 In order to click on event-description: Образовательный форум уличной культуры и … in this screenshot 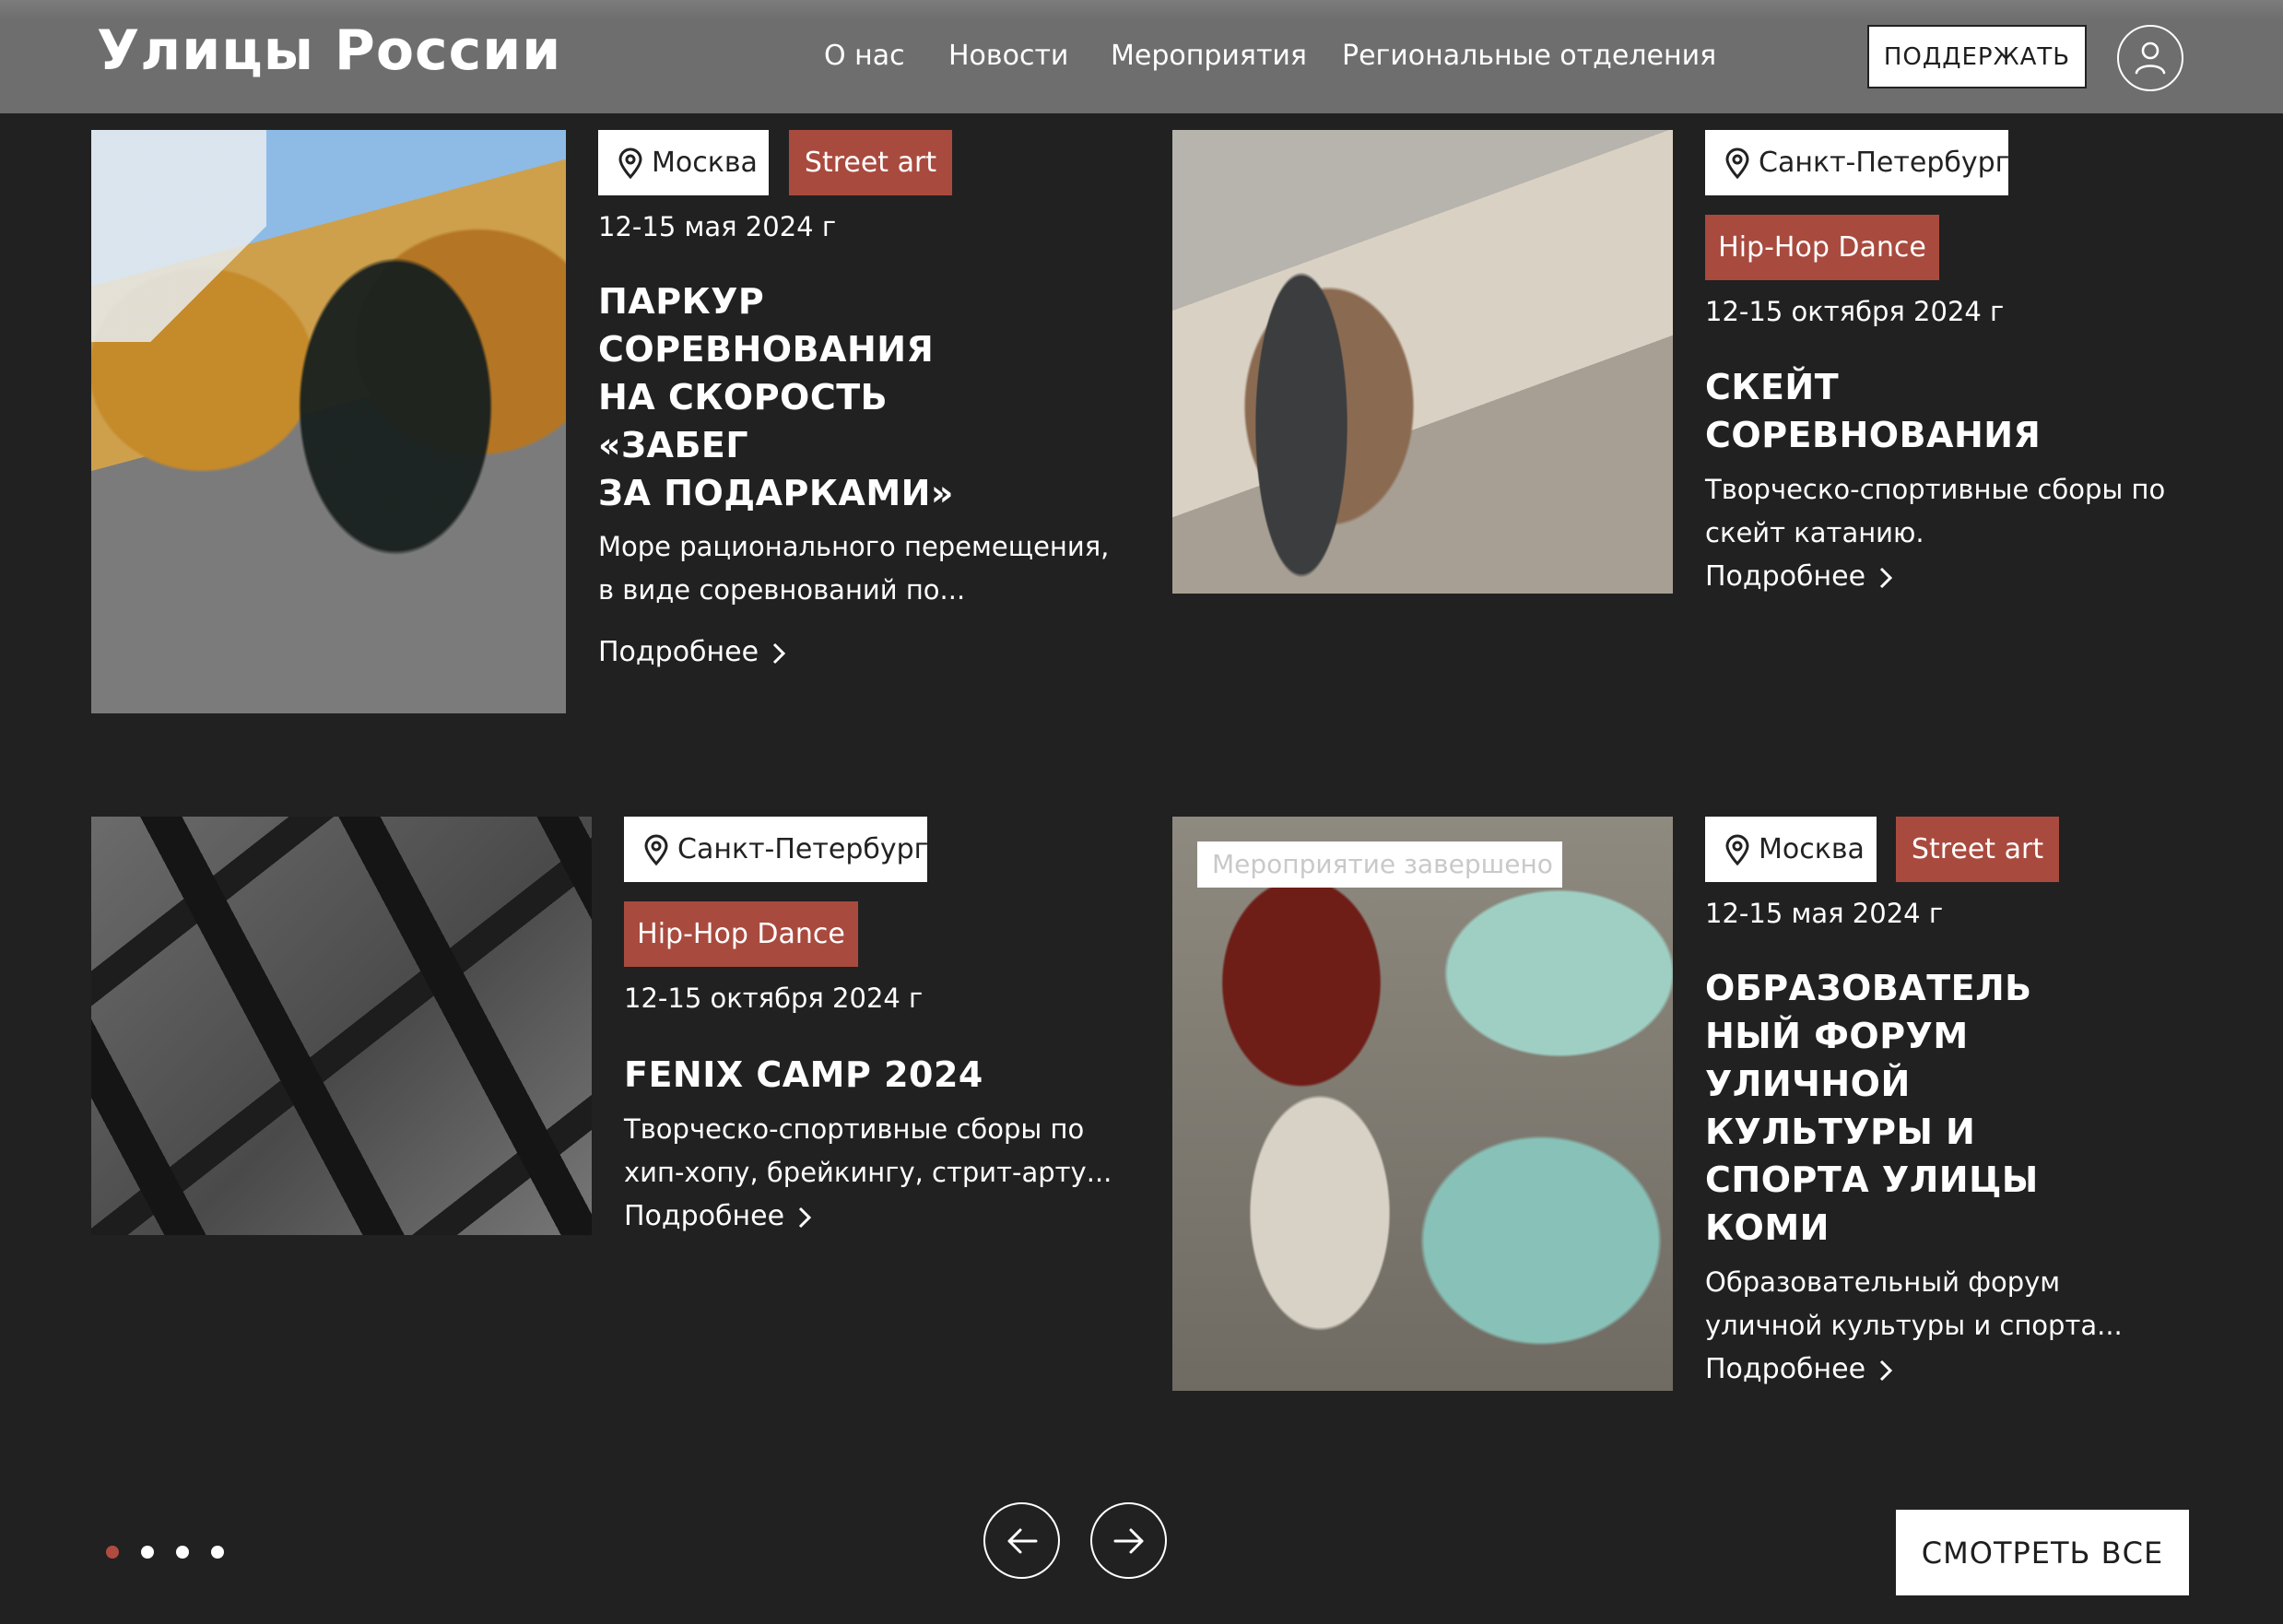, I will do `click(1914, 1303)`.